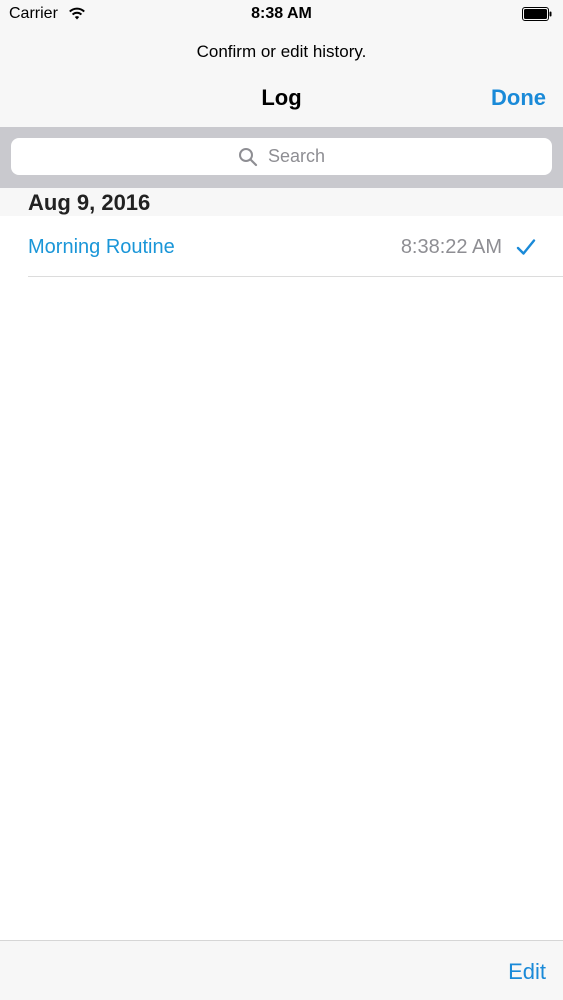 The height and width of the screenshot is (1000, 563). Describe the element at coordinates (281, 97) in the screenshot. I see `page-title: Log` at that location.